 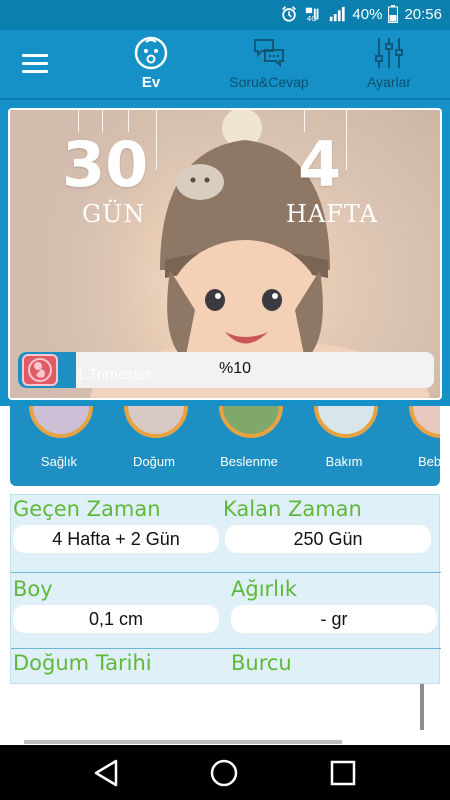 What do you see at coordinates (114, 214) in the screenshot?
I see `days-unit: GÜN` at bounding box center [114, 214].